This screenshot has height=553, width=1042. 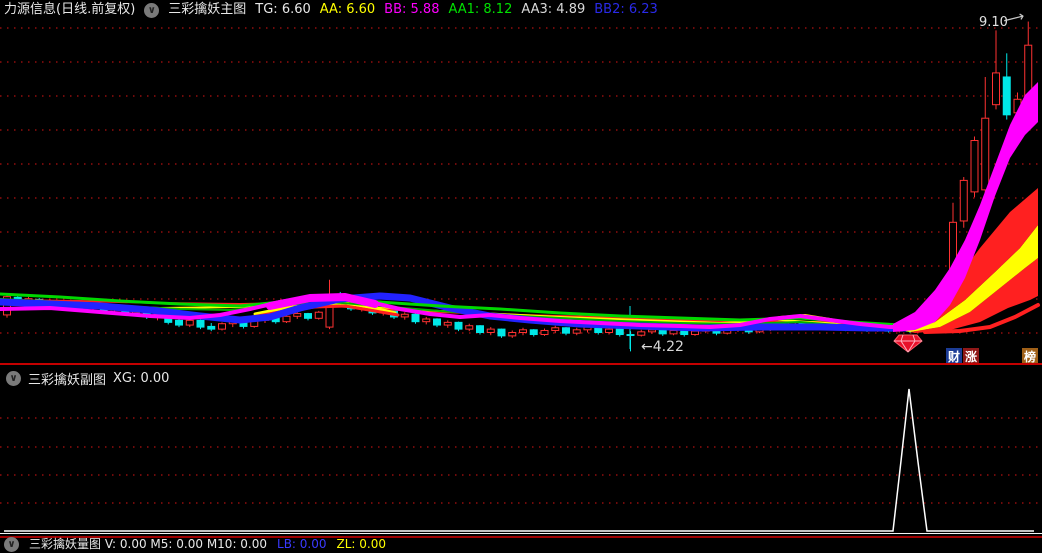 I want to click on sub-indicator-name: 三彩擒妖副图, so click(x=67, y=378).